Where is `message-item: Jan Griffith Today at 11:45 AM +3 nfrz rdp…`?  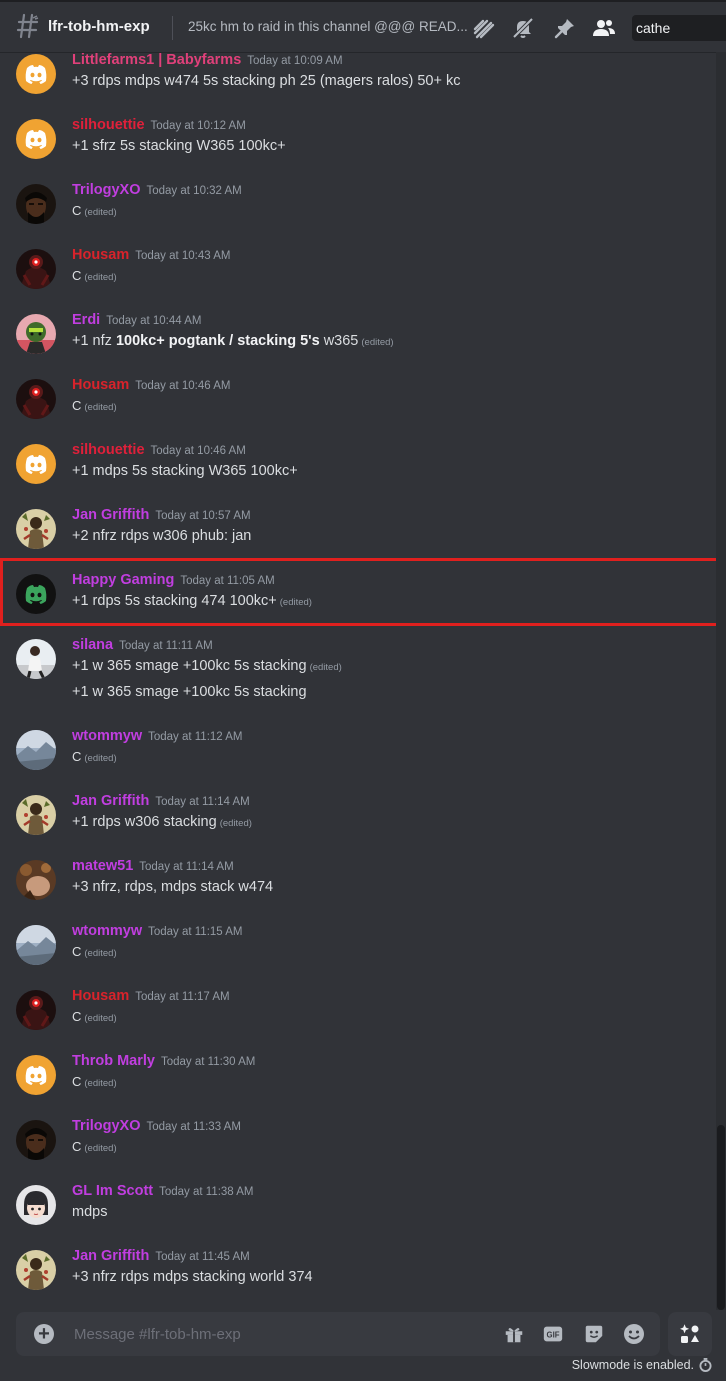 message-item: Jan Griffith Today at 11:45 AM +3 nfrz rdp… is located at coordinates (358, 1278).